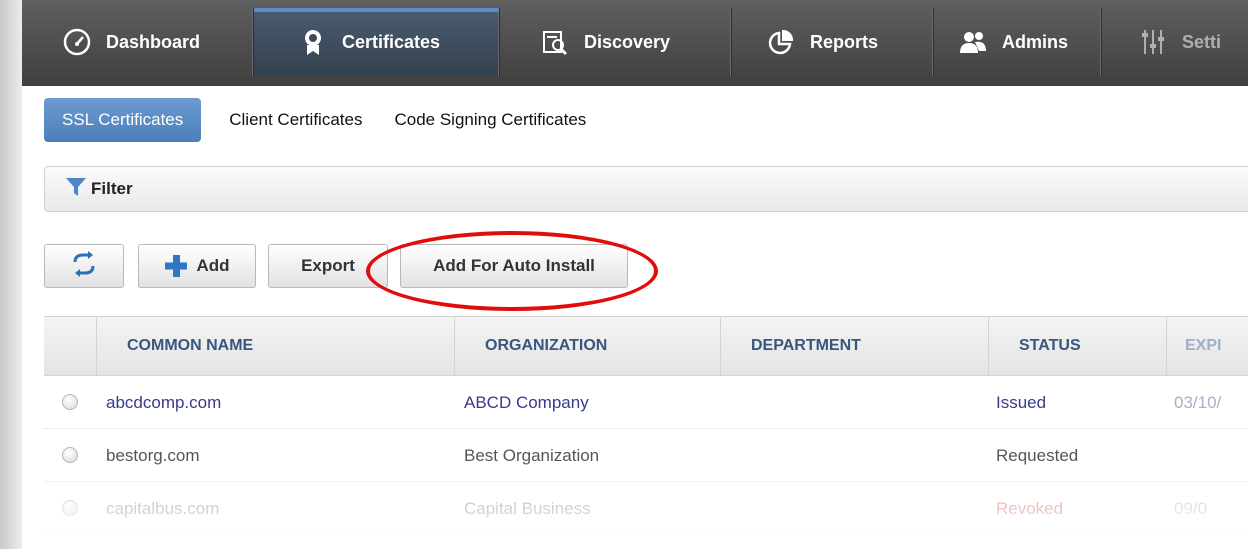 The width and height of the screenshot is (1248, 549). I want to click on filter-bar: Filter, so click(646, 189).